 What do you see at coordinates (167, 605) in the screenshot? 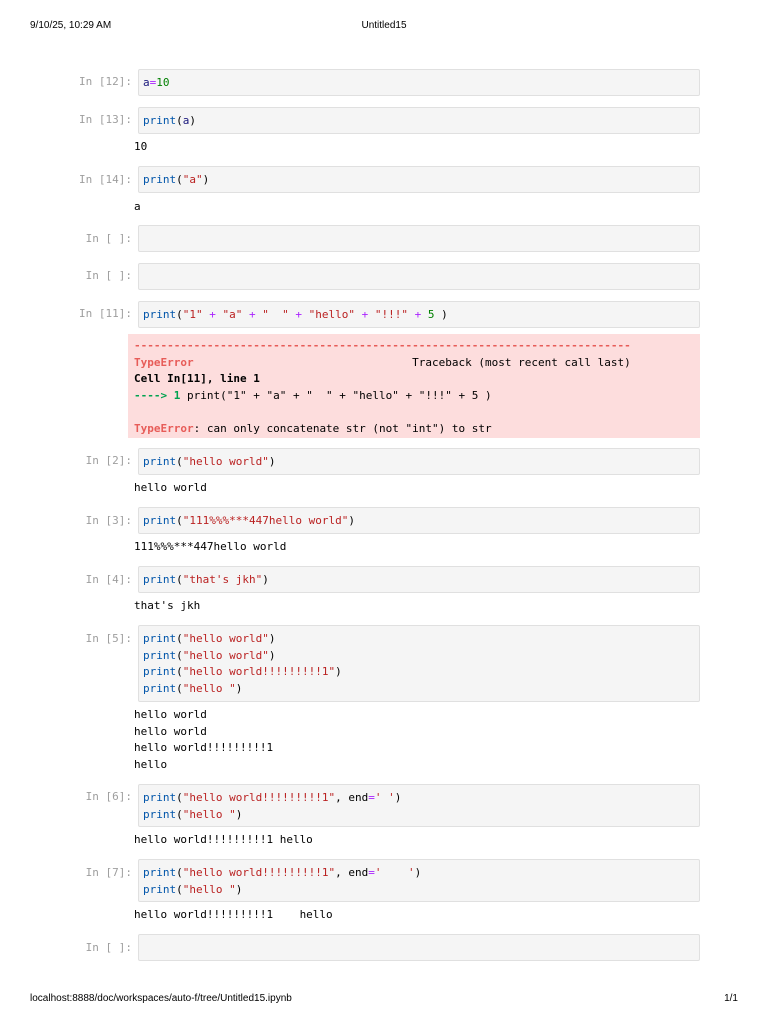
I see `cell-output: that's jkh` at bounding box center [167, 605].